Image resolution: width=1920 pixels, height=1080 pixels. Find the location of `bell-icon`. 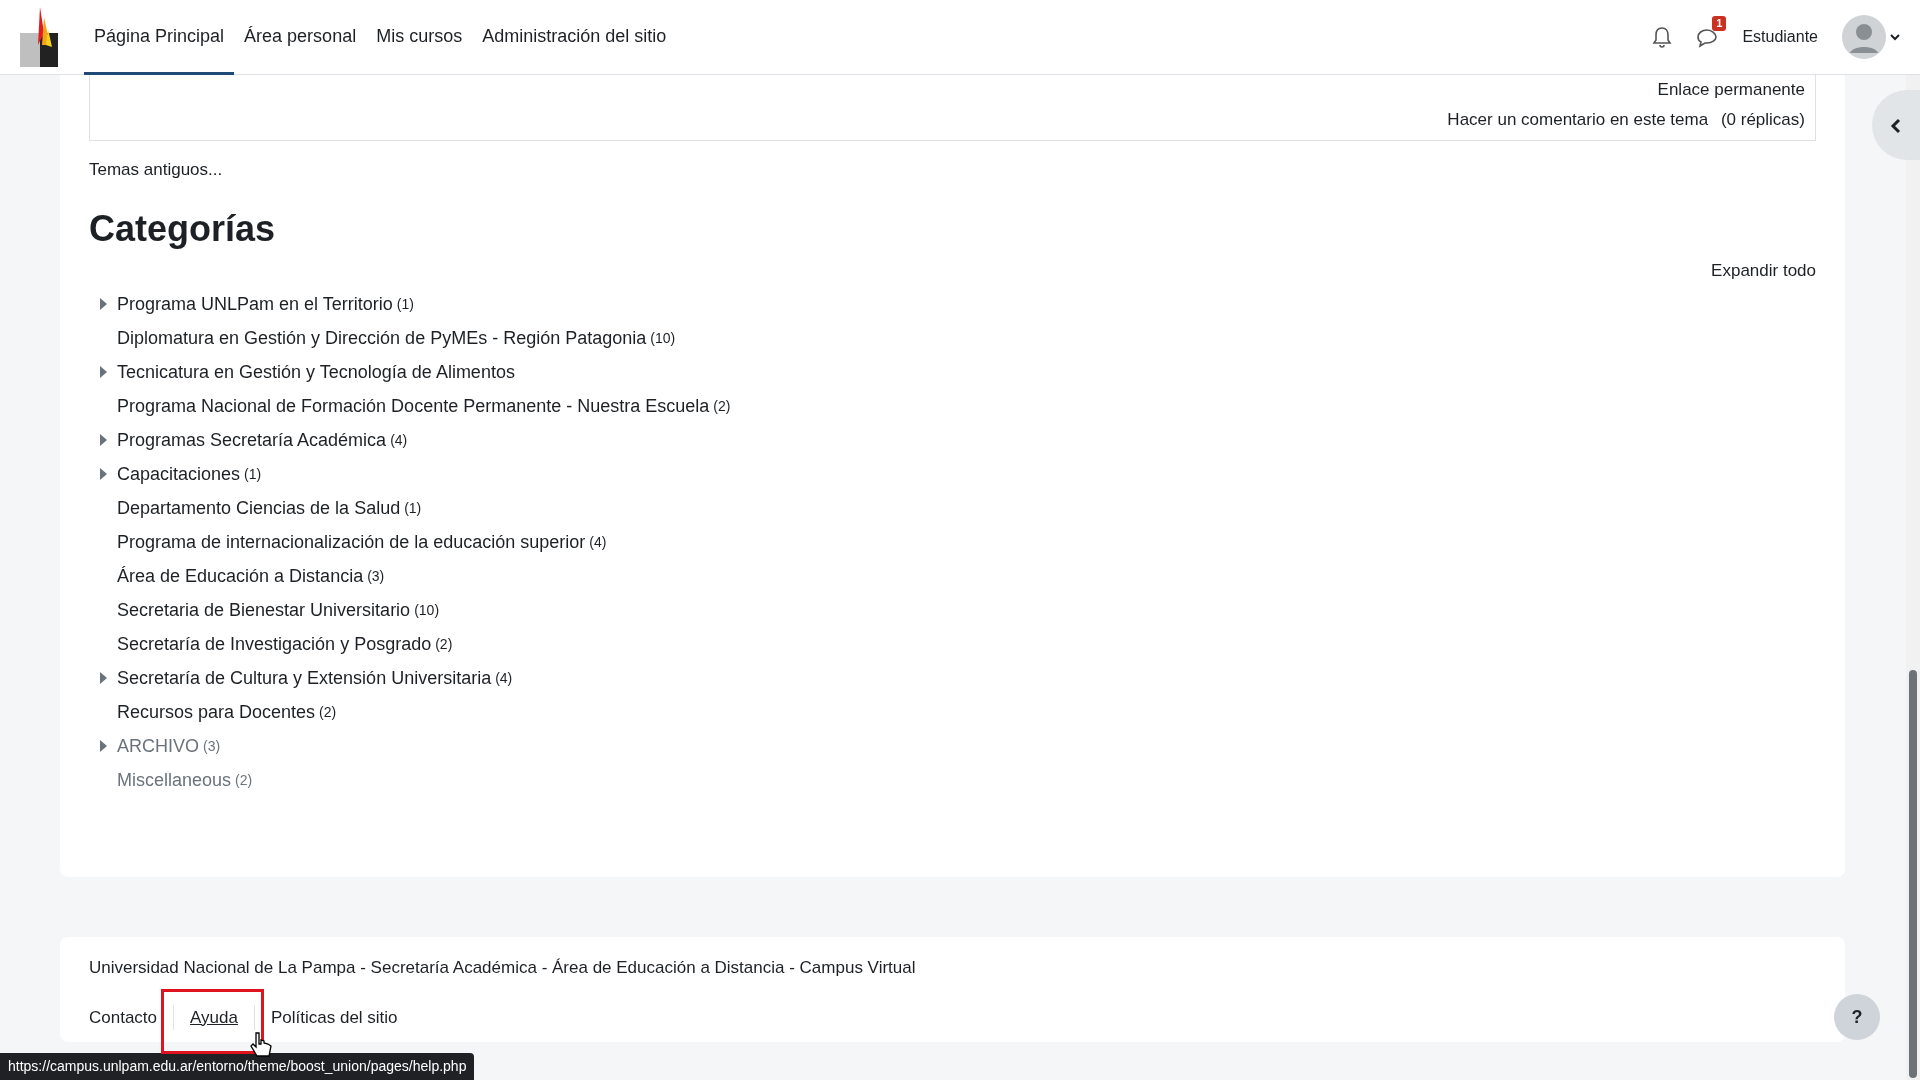

bell-icon is located at coordinates (1662, 37).